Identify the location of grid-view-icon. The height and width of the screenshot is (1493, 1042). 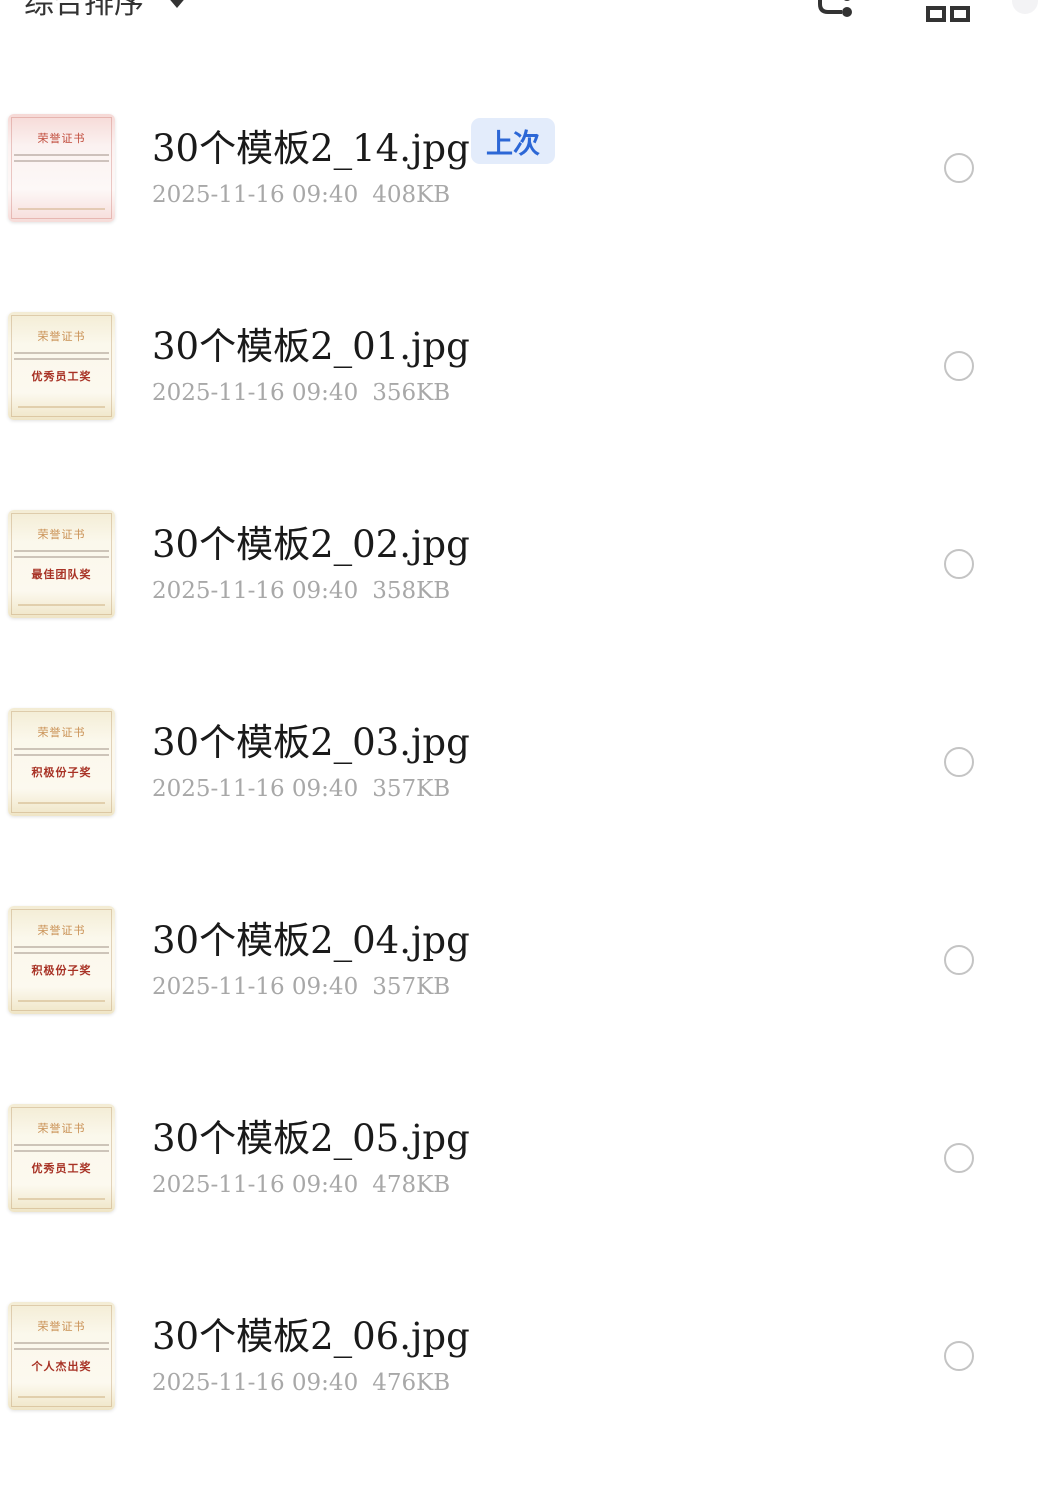
(949, 12).